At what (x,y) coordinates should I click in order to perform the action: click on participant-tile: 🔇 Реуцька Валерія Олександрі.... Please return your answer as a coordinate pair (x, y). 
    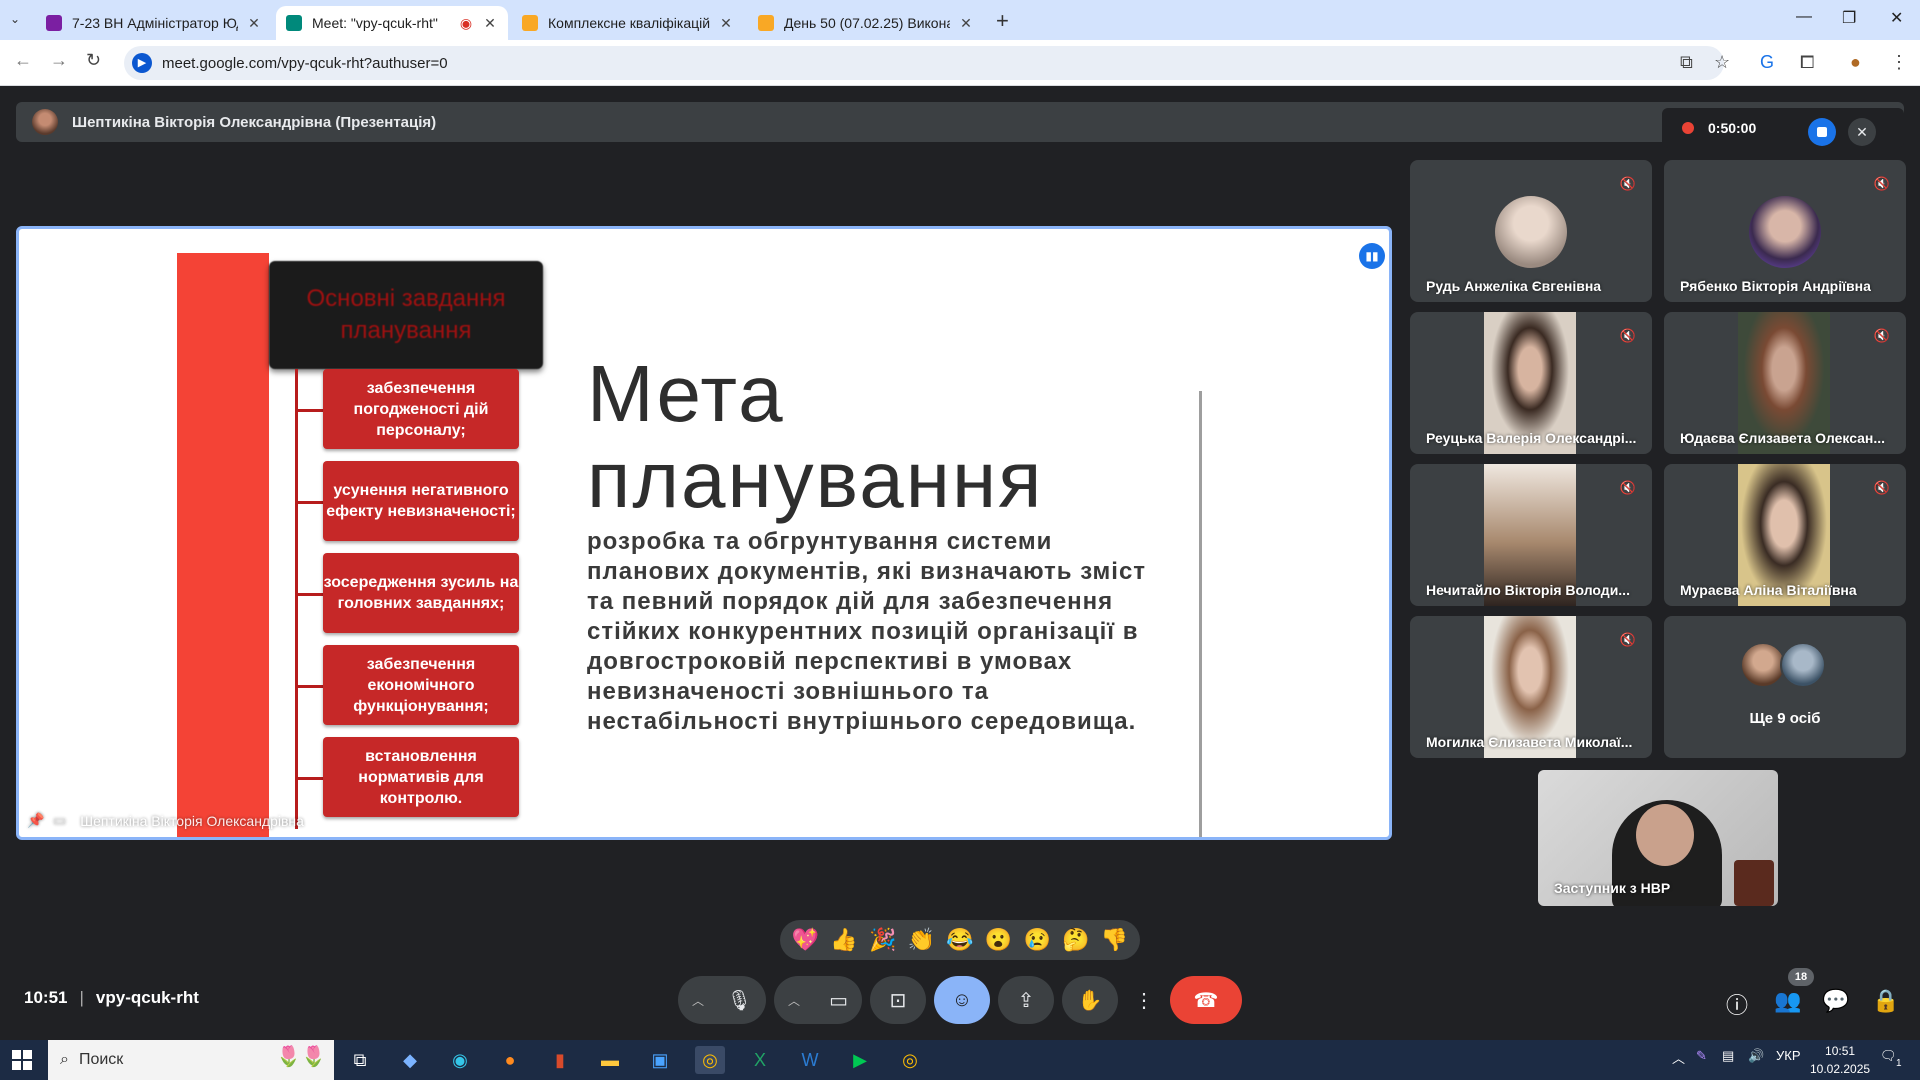
    Looking at the image, I should click on (1531, 383).